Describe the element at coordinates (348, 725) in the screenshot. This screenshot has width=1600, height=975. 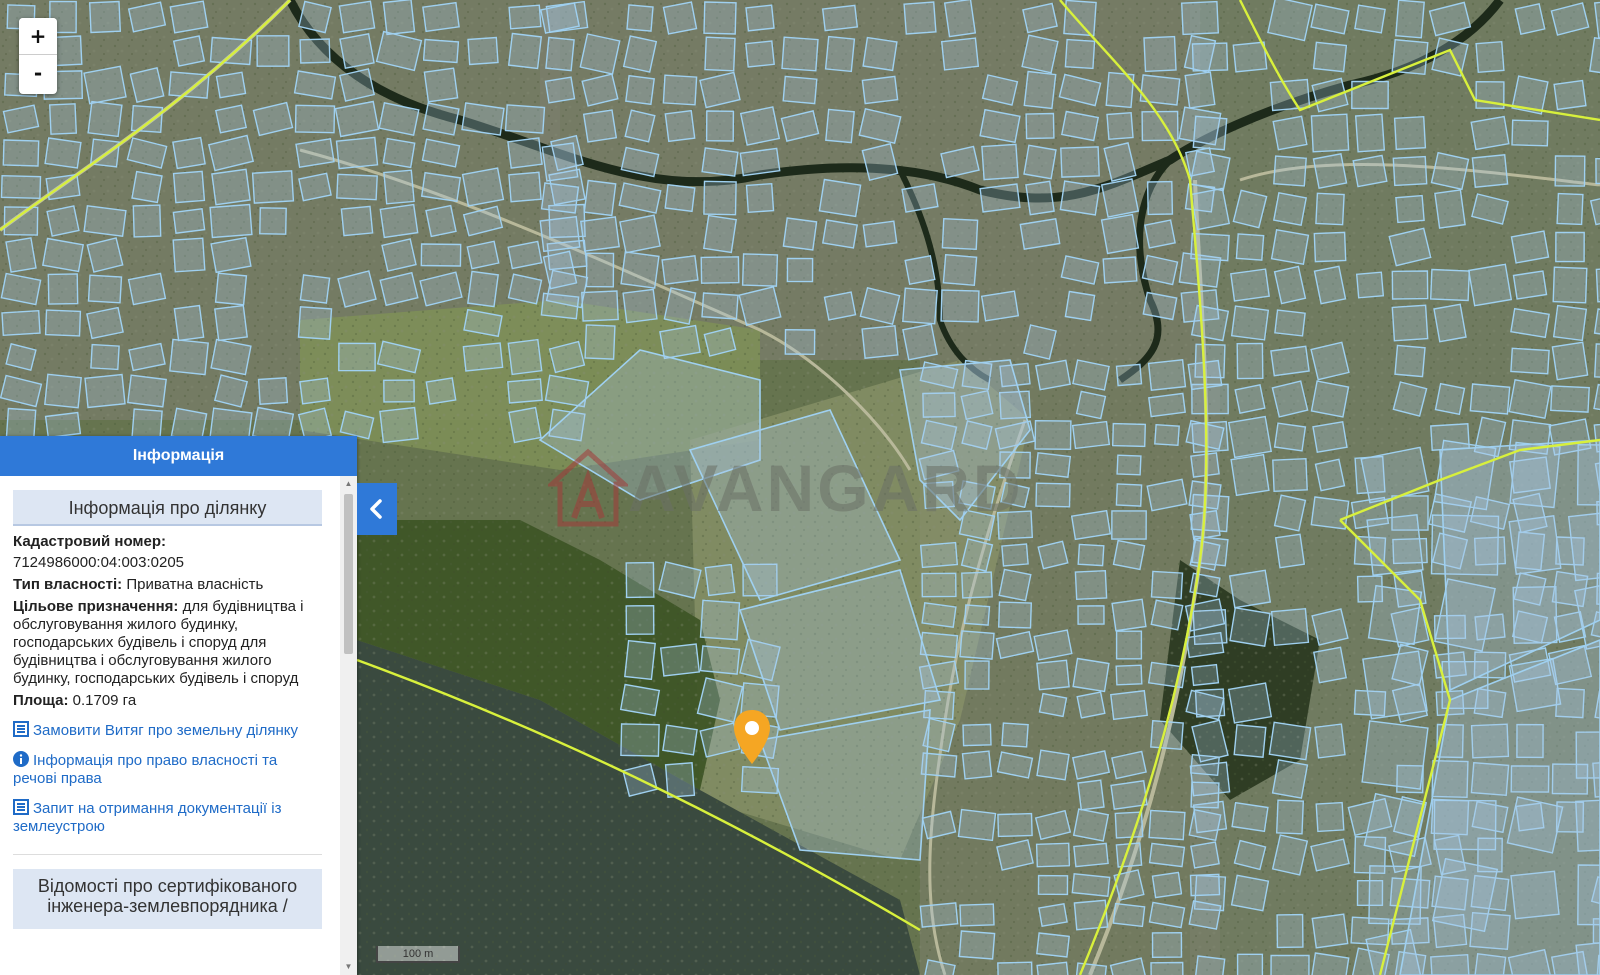
I see `panel-scrollbar: ▲ ▼` at that location.